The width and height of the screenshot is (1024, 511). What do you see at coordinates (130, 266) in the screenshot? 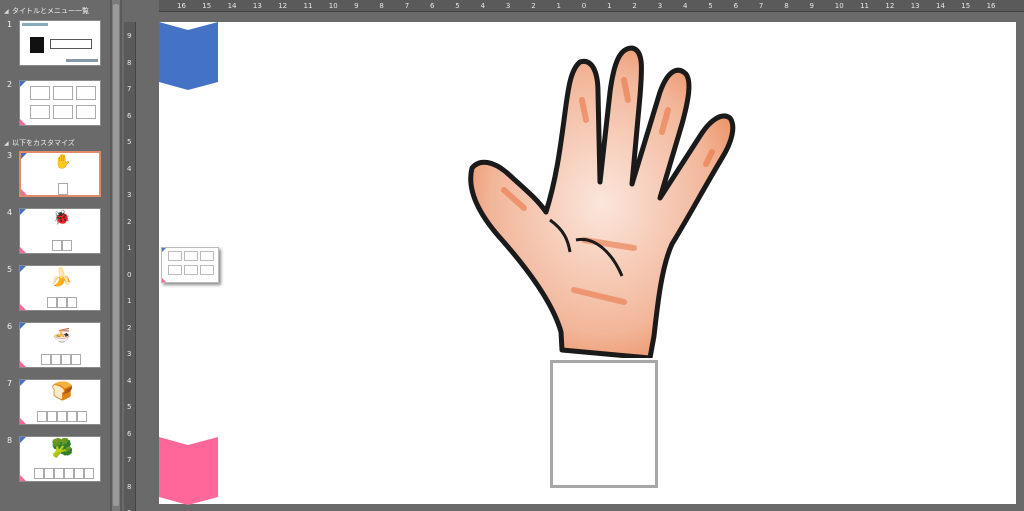
I see `vertical-ruler: 9876543210123456789` at bounding box center [130, 266].